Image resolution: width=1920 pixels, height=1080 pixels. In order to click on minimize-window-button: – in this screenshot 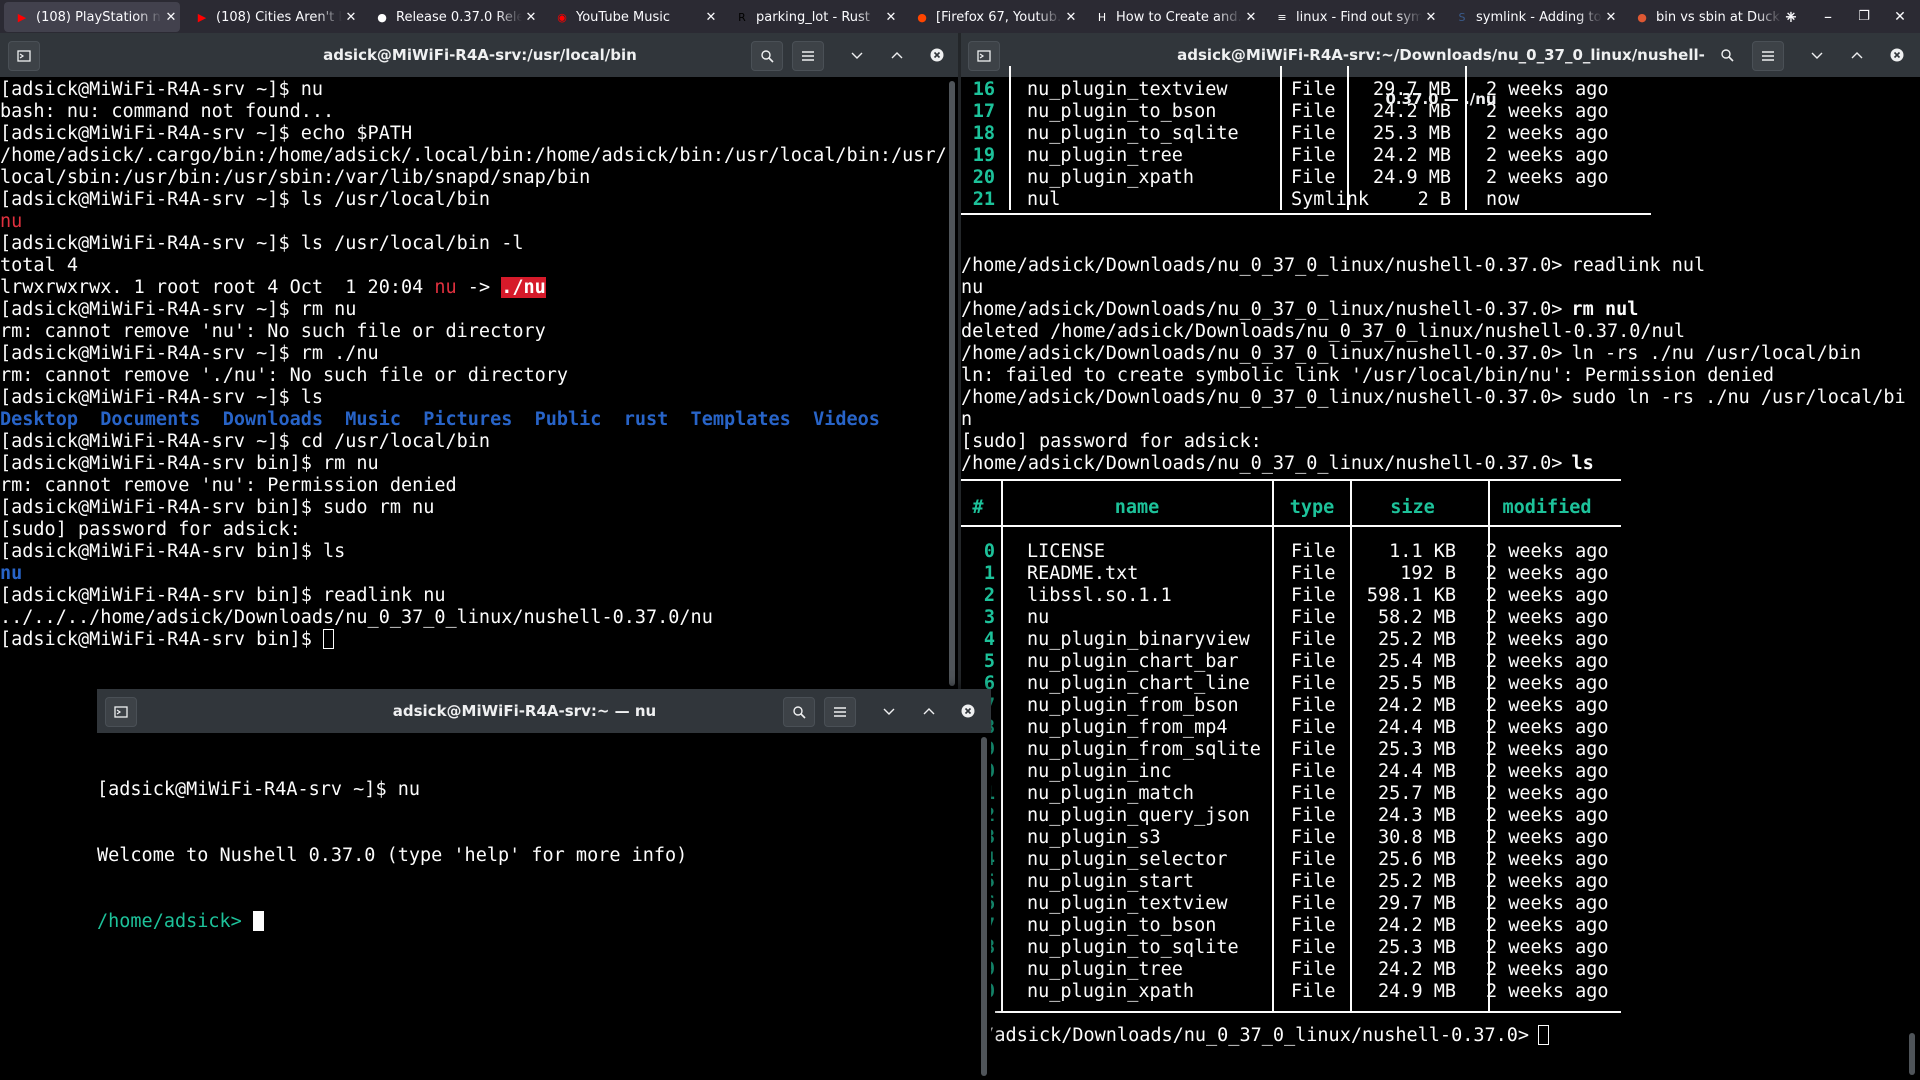, I will do `click(1828, 17)`.